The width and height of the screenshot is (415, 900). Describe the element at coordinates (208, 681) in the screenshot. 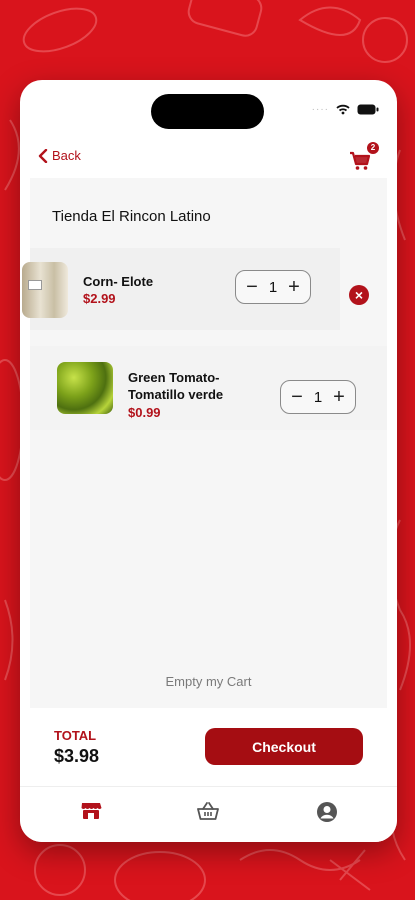

I see `empty-cart-button: Empty my Cart` at that location.